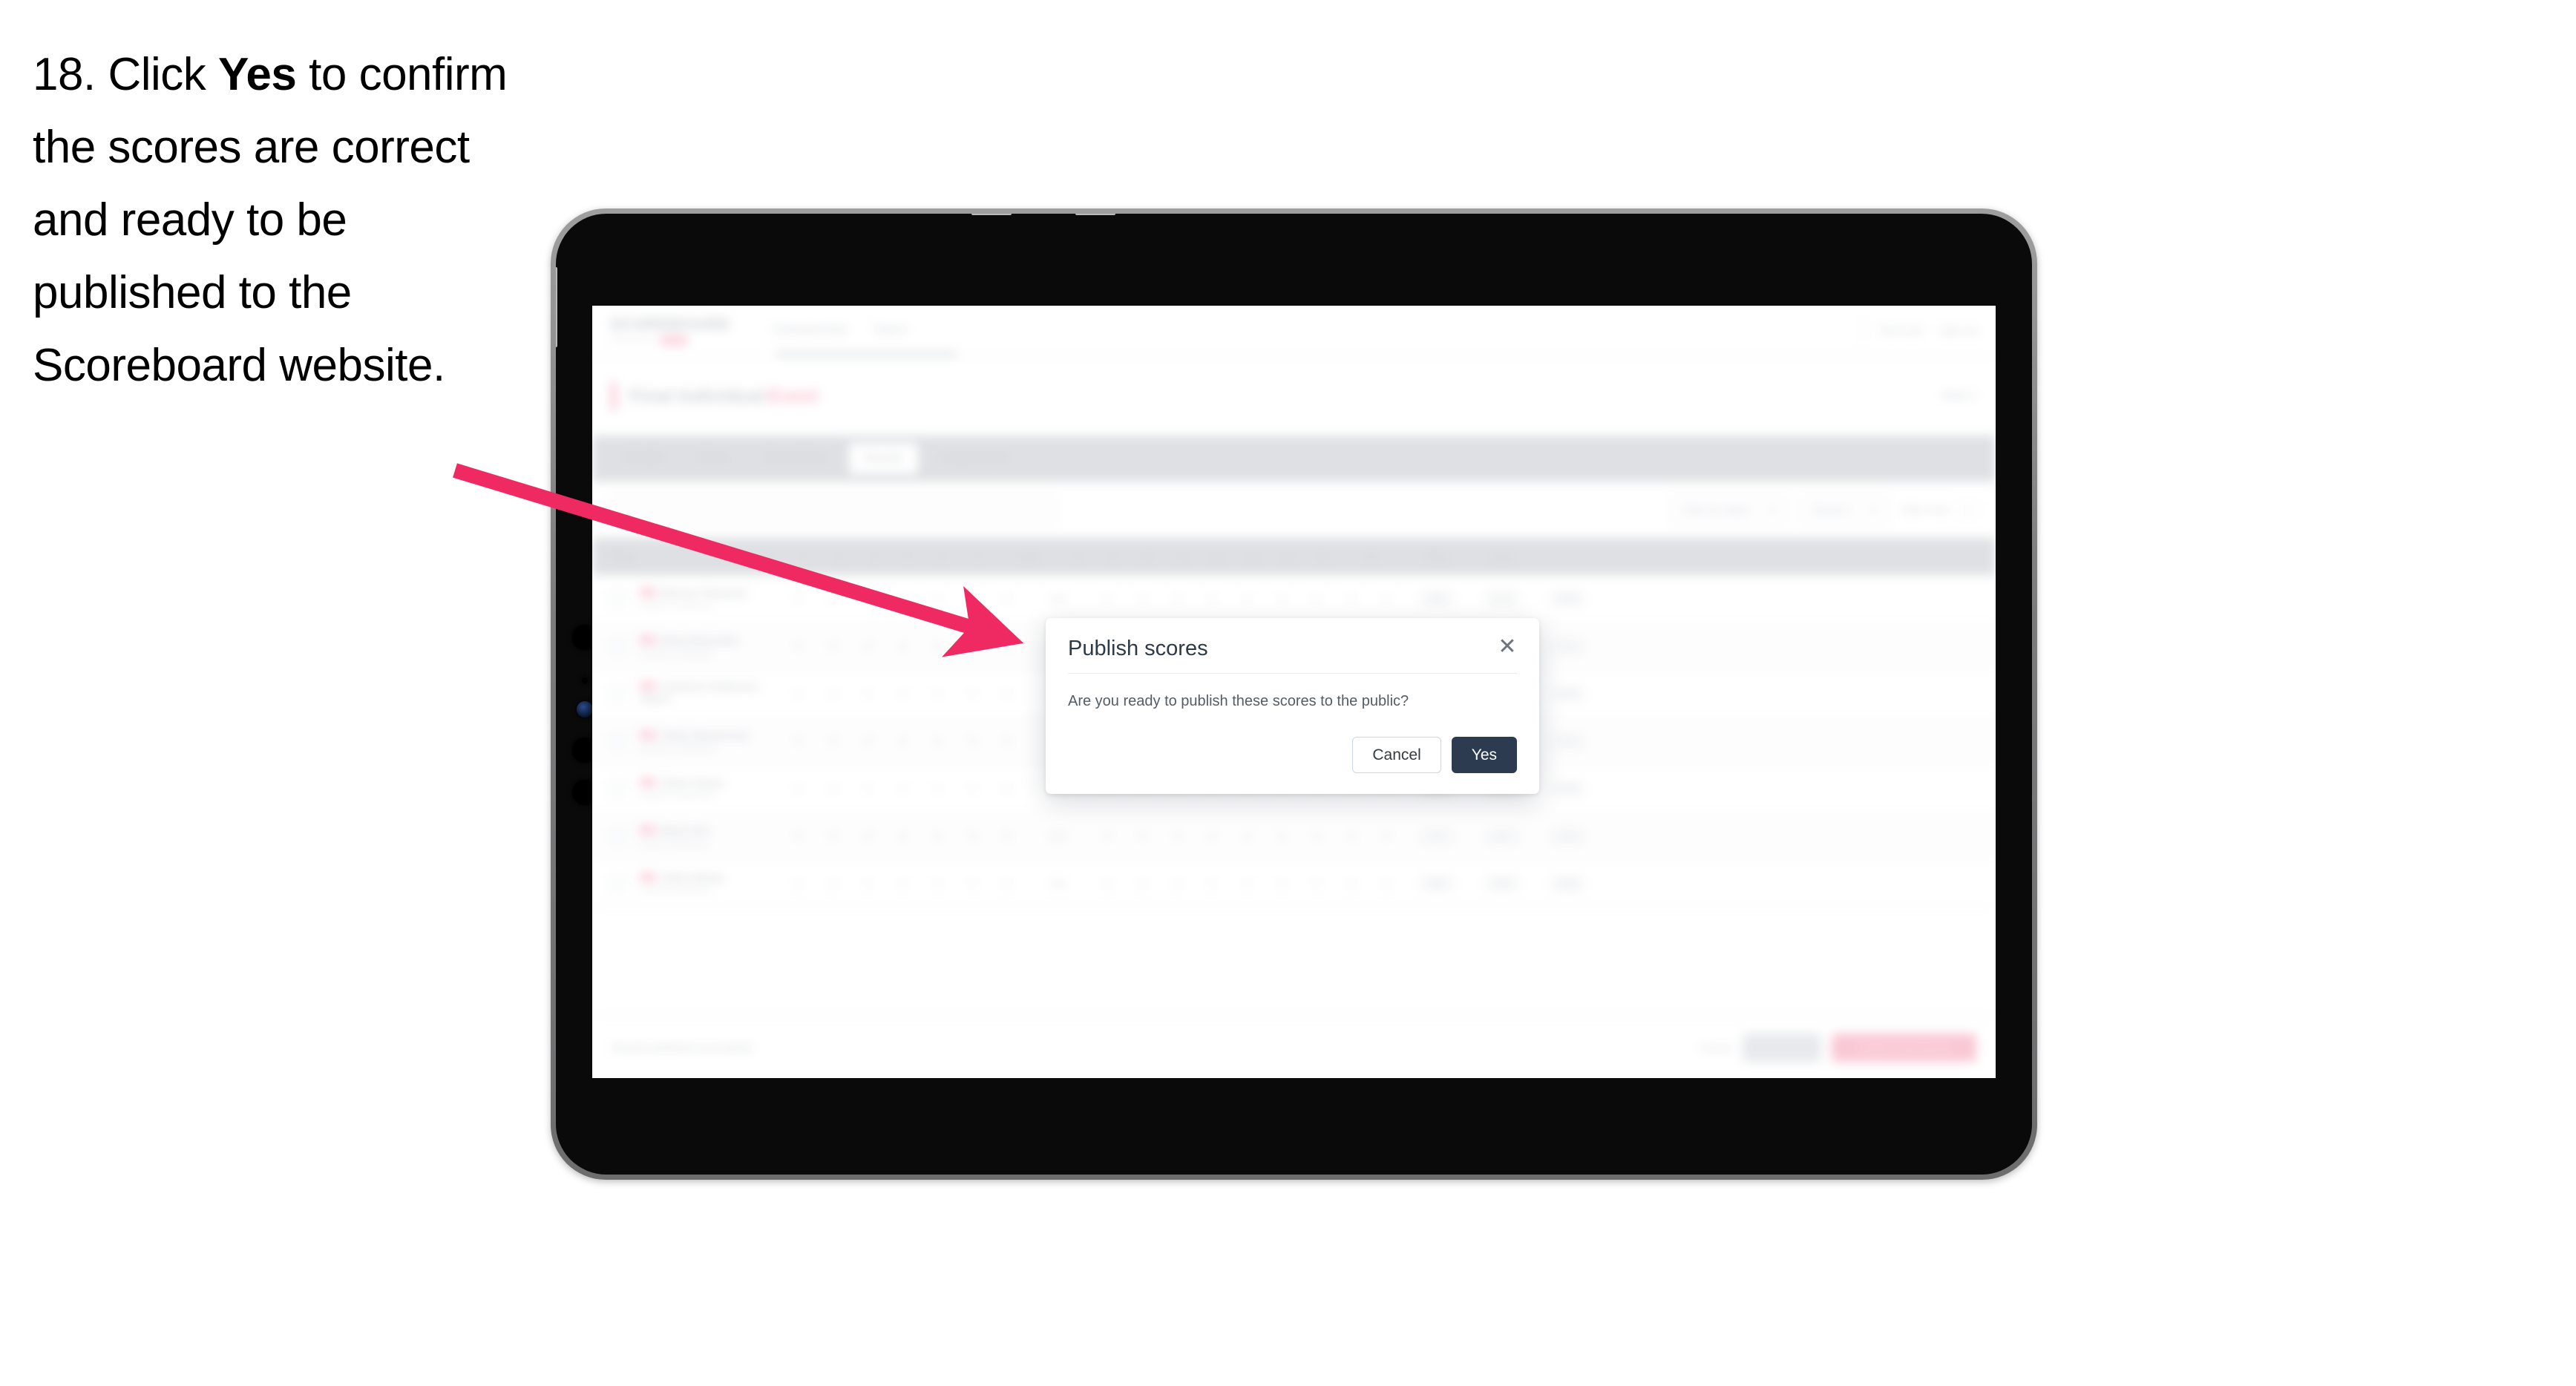  Describe the element at coordinates (1294, 653) in the screenshot. I see `dialog-header: Publish scores ✕` at that location.